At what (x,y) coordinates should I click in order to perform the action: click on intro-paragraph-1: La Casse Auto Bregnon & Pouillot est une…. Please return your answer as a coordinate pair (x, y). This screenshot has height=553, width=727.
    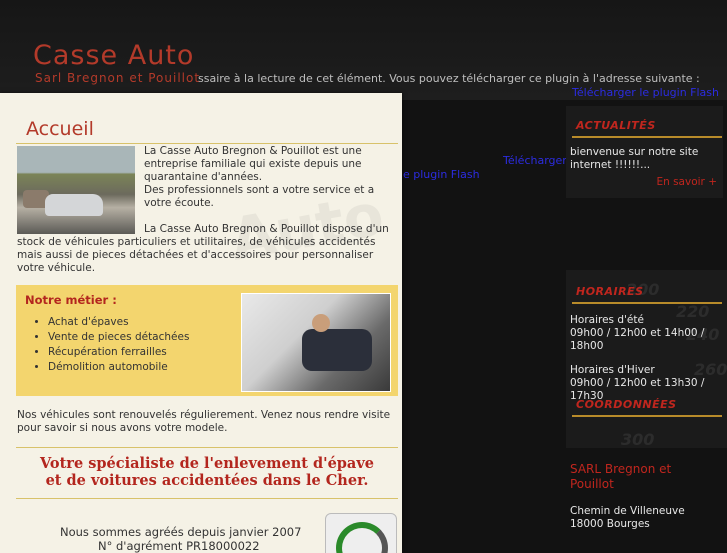
    Looking at the image, I should click on (253, 164).